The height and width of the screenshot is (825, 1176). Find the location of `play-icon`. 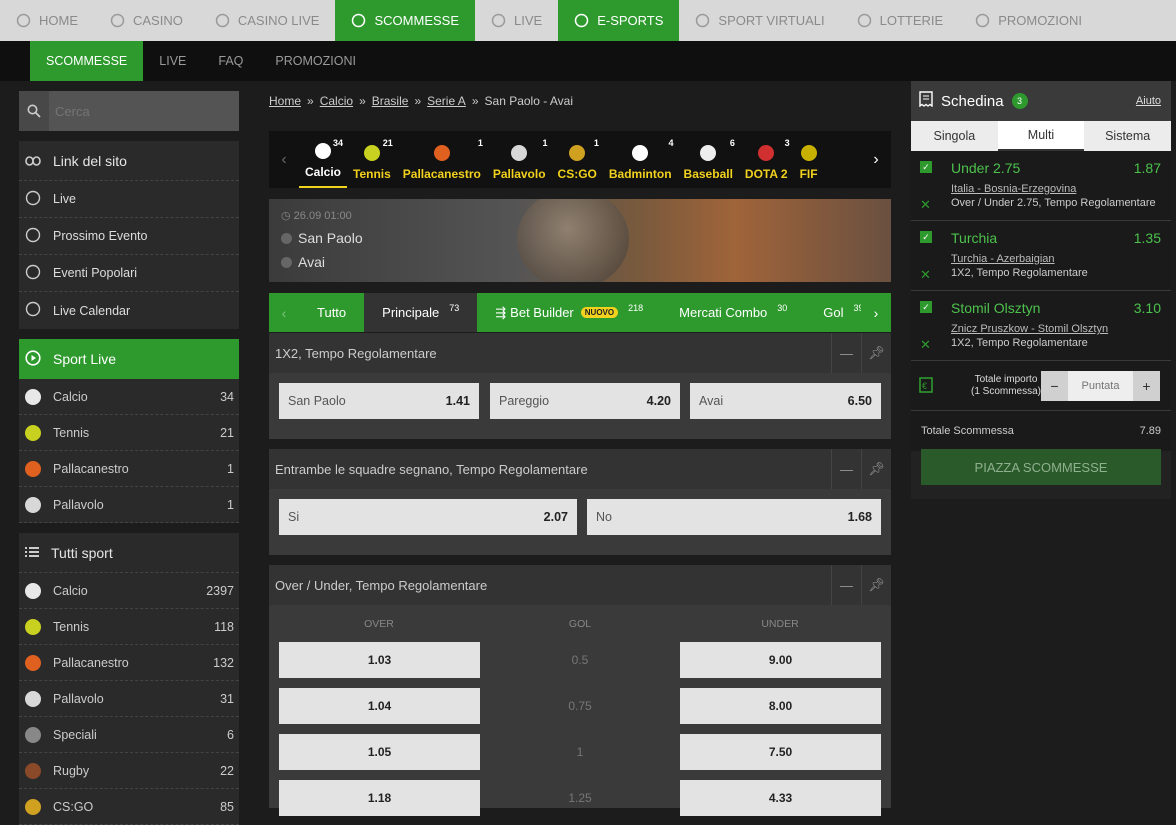

play-icon is located at coordinates (581, 20).